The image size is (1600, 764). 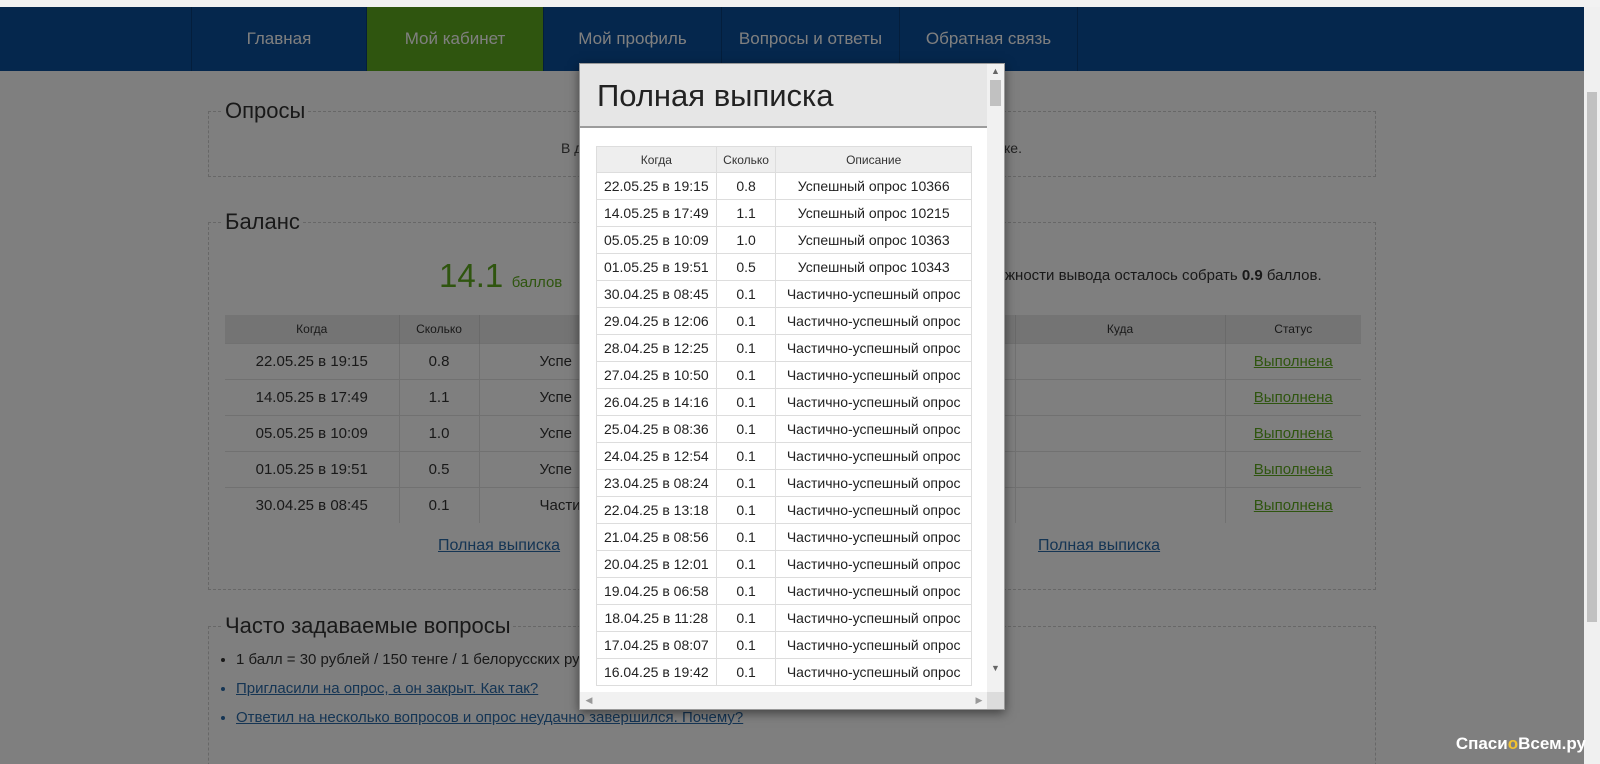 What do you see at coordinates (873, 186) in the screenshot?
I see `statement-desc: Успешный опрос 10366` at bounding box center [873, 186].